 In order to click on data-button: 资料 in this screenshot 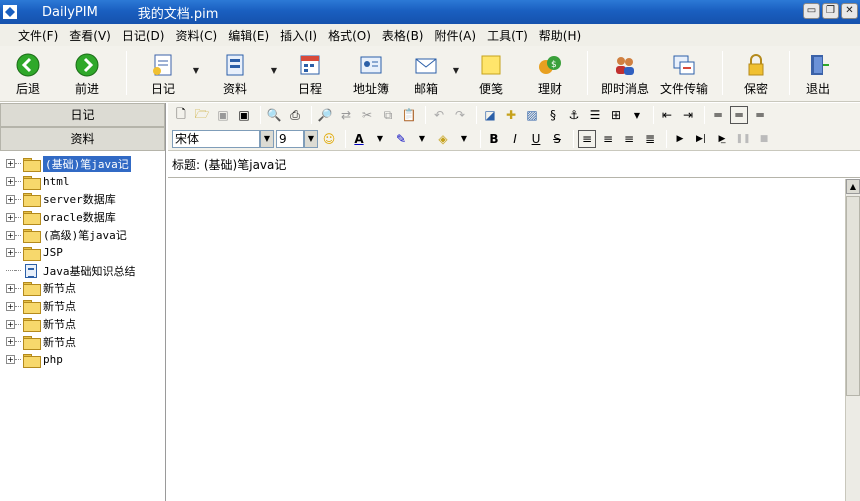, I will do `click(235, 72)`.